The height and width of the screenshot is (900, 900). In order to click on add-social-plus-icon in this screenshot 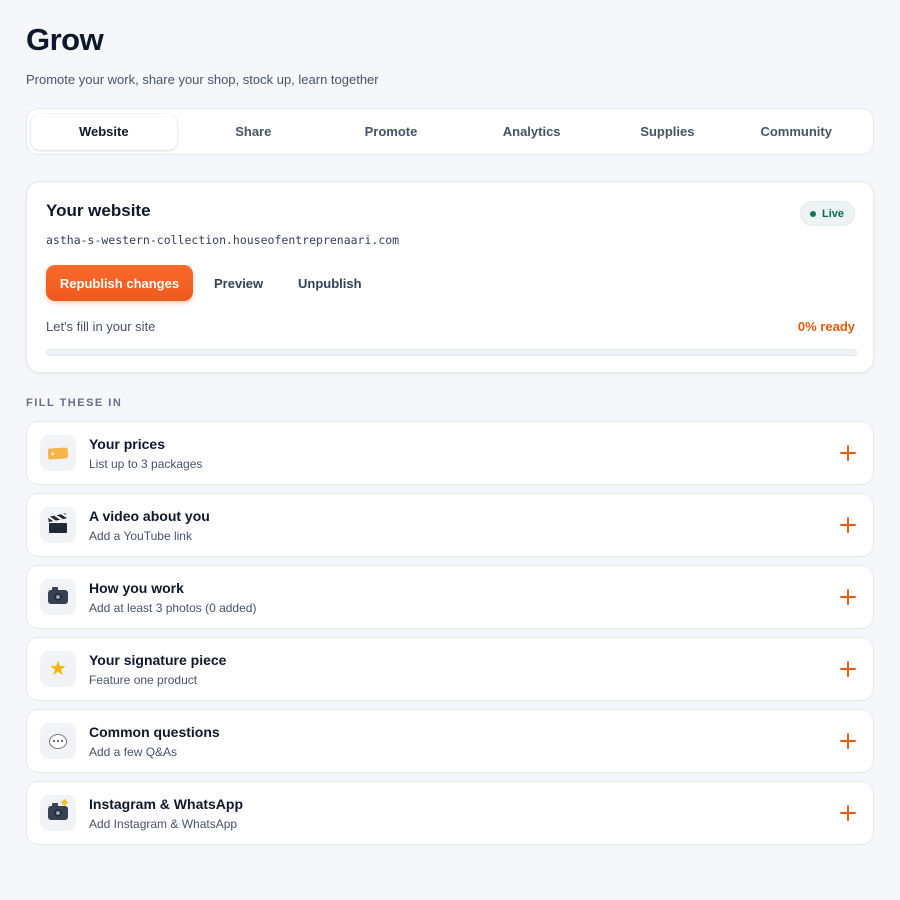, I will do `click(848, 813)`.